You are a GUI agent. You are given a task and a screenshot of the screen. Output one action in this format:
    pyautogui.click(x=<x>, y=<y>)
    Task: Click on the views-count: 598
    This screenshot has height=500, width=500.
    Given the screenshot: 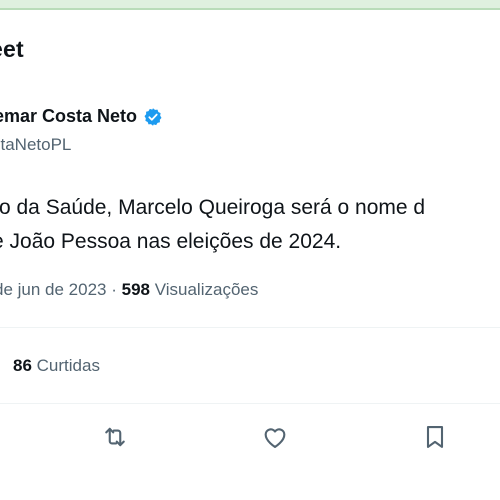 What is the action you would take?
    pyautogui.click(x=135, y=289)
    